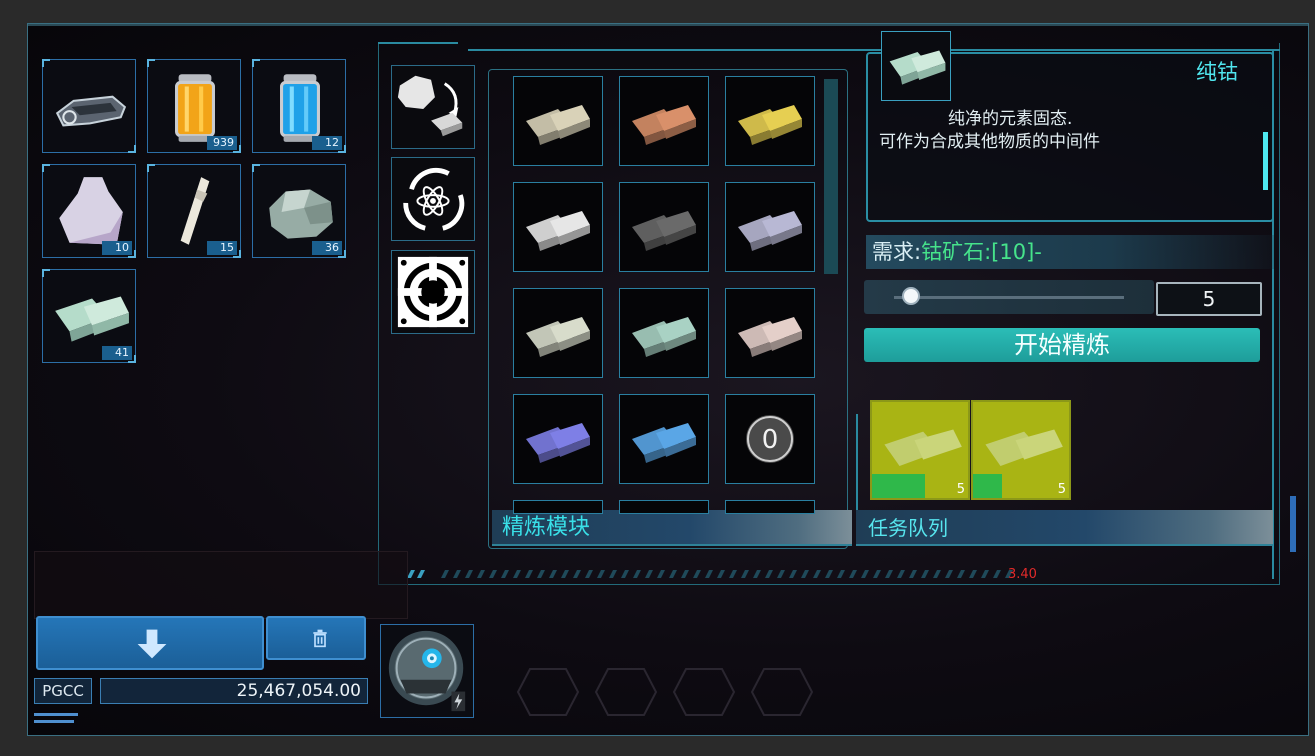  I want to click on arrow-down-icon, so click(152, 644).